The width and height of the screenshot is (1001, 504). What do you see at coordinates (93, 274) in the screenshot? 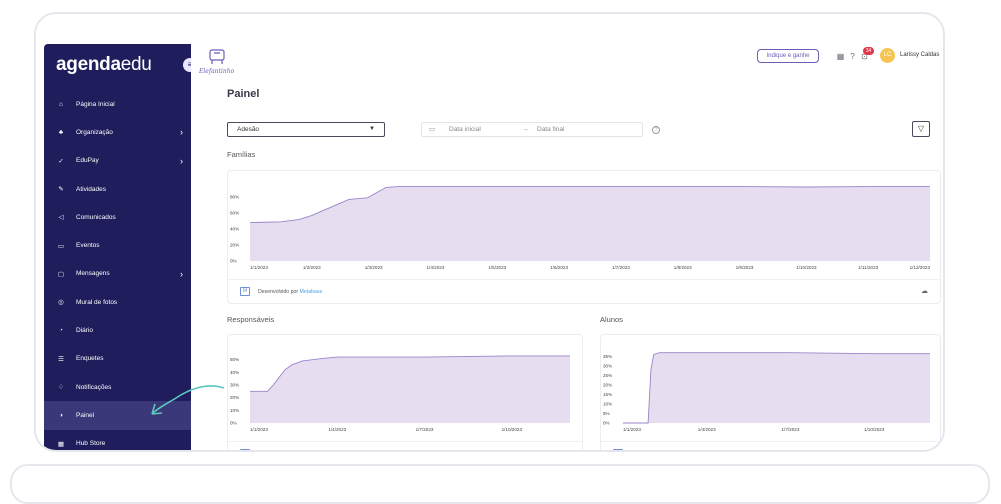
I see `sidebar-item-label: Mensagens` at bounding box center [93, 274].